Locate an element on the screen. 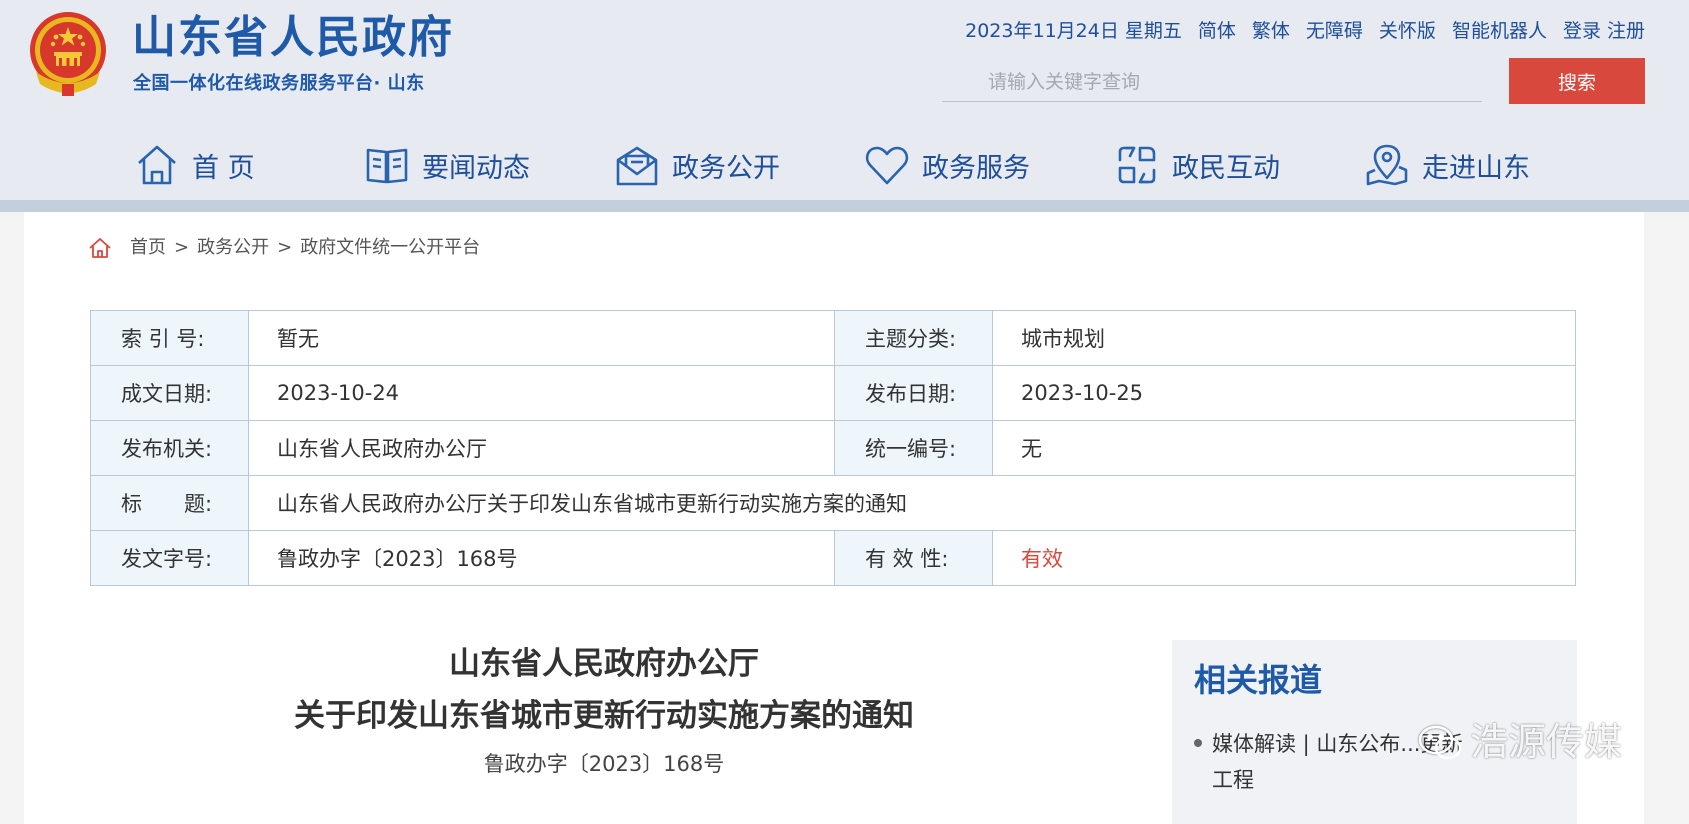  link-care-mode: 关怀版 is located at coordinates (1407, 31).